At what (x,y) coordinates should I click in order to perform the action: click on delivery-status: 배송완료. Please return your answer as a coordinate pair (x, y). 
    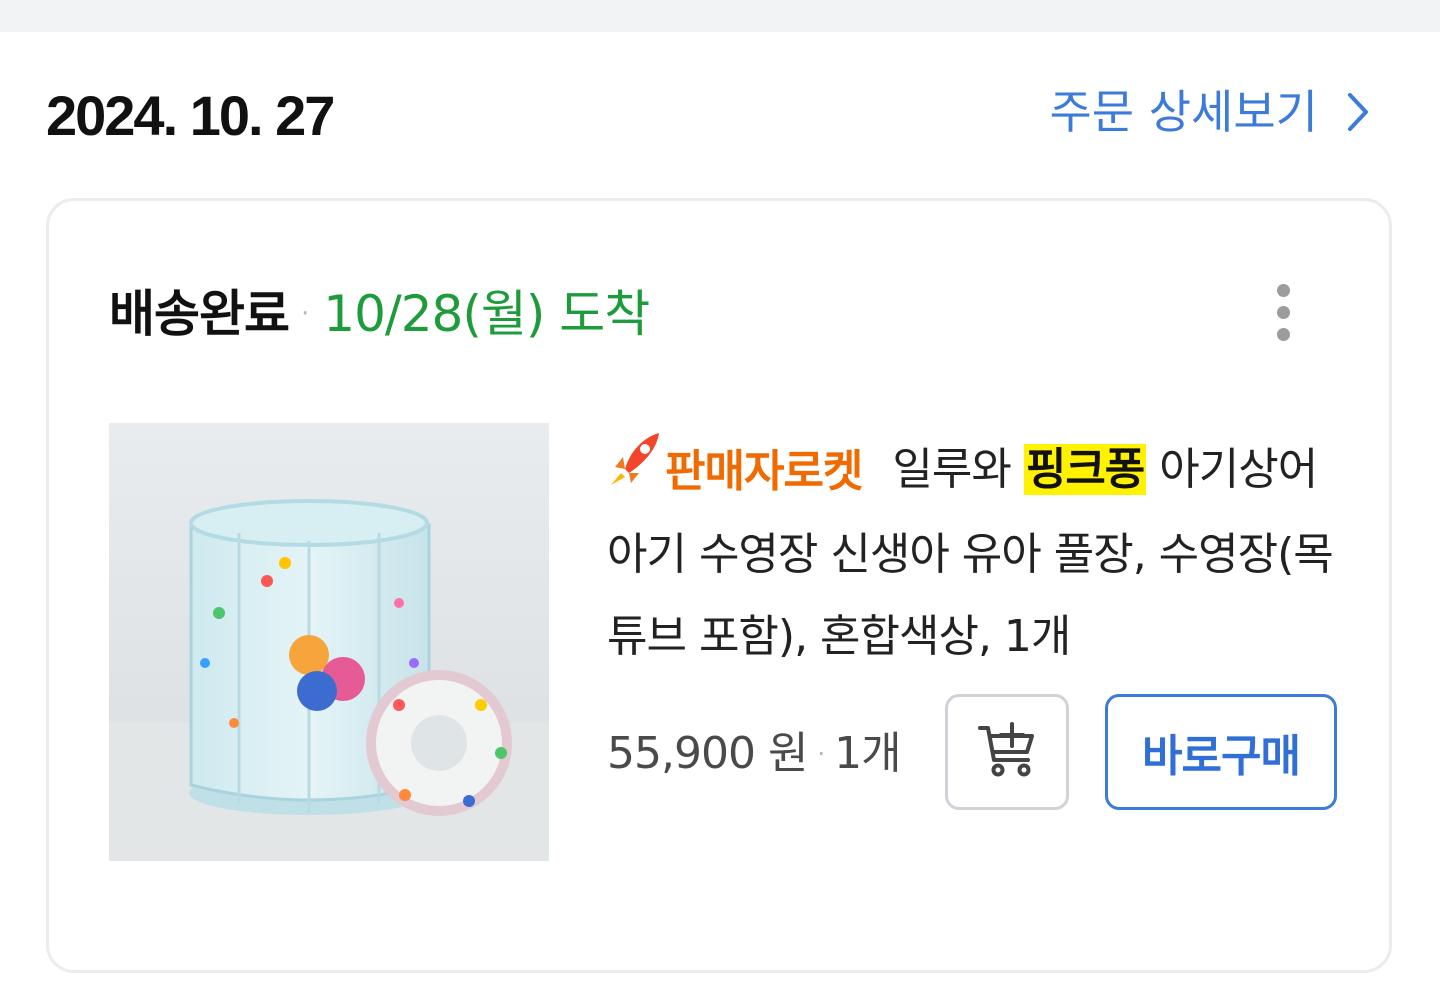
    Looking at the image, I should click on (199, 314).